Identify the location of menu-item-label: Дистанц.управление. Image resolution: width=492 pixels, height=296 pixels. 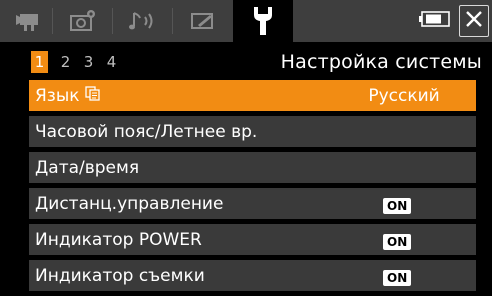
(129, 203).